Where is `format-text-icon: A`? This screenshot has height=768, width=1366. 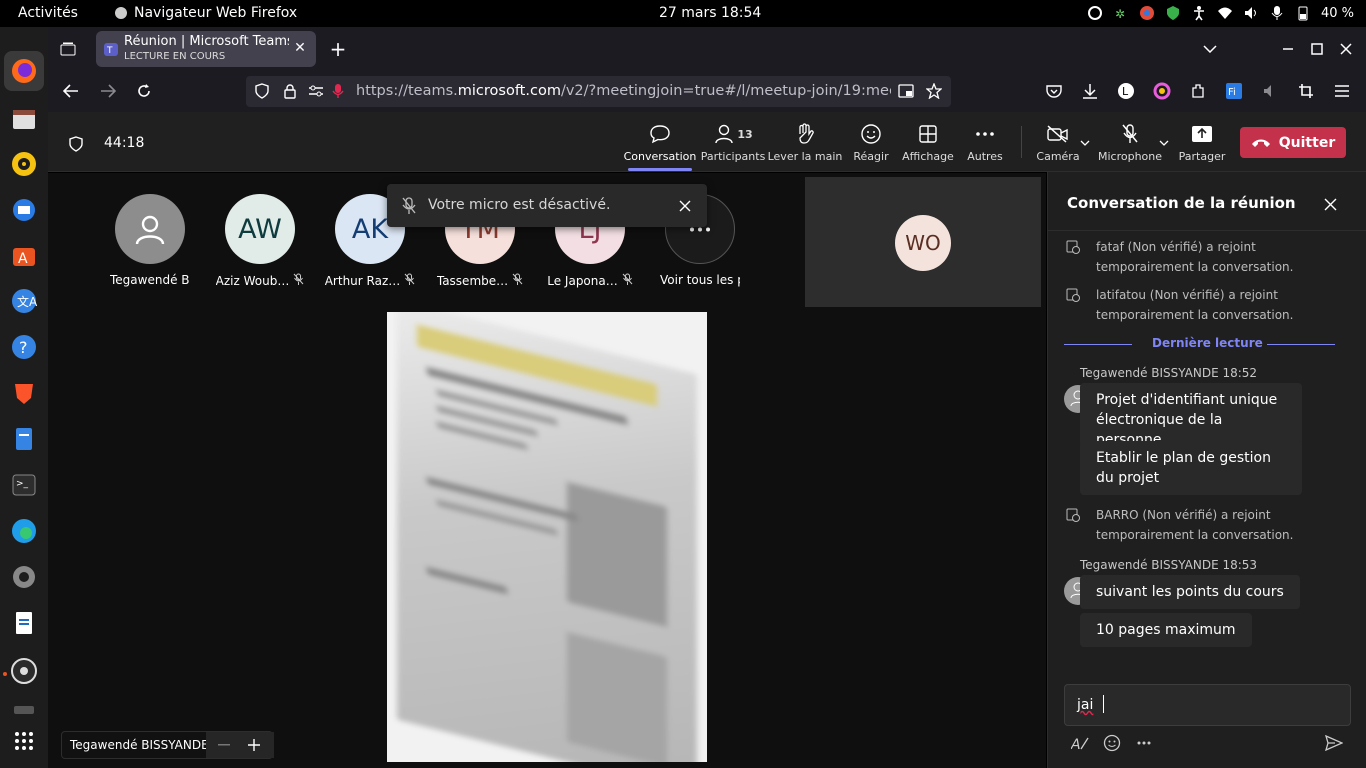
format-text-icon: A is located at coordinates (1080, 743).